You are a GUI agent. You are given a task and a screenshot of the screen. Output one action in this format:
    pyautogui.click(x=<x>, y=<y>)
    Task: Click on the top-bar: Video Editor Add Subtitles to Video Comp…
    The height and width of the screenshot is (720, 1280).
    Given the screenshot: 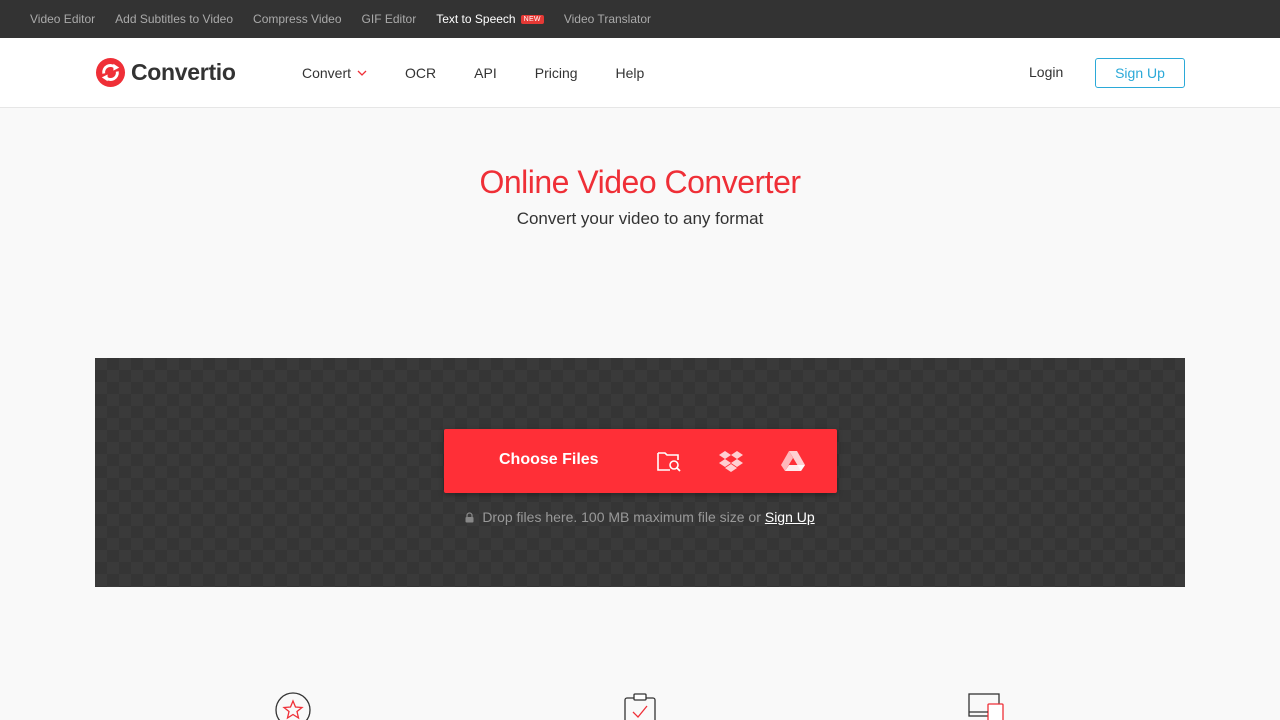 What is the action you would take?
    pyautogui.click(x=640, y=19)
    